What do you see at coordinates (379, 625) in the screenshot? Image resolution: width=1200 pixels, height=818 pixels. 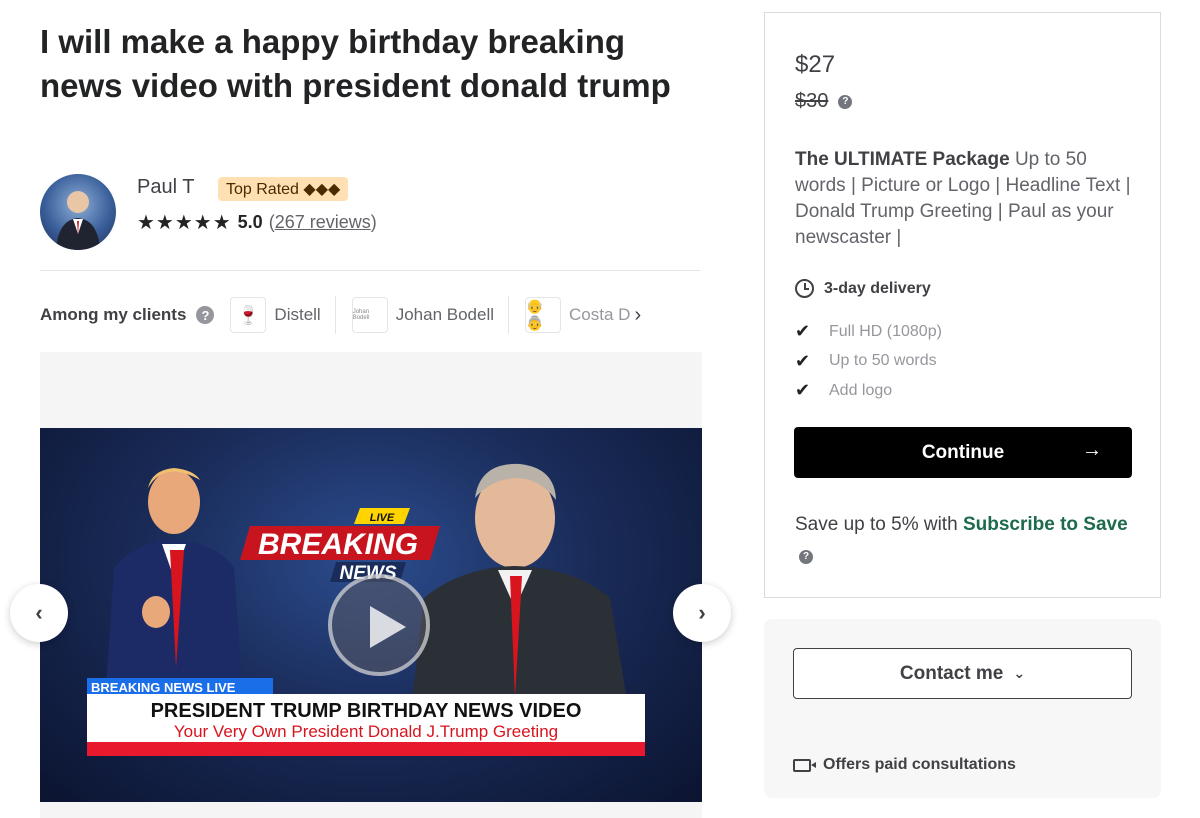 I see `play-button` at bounding box center [379, 625].